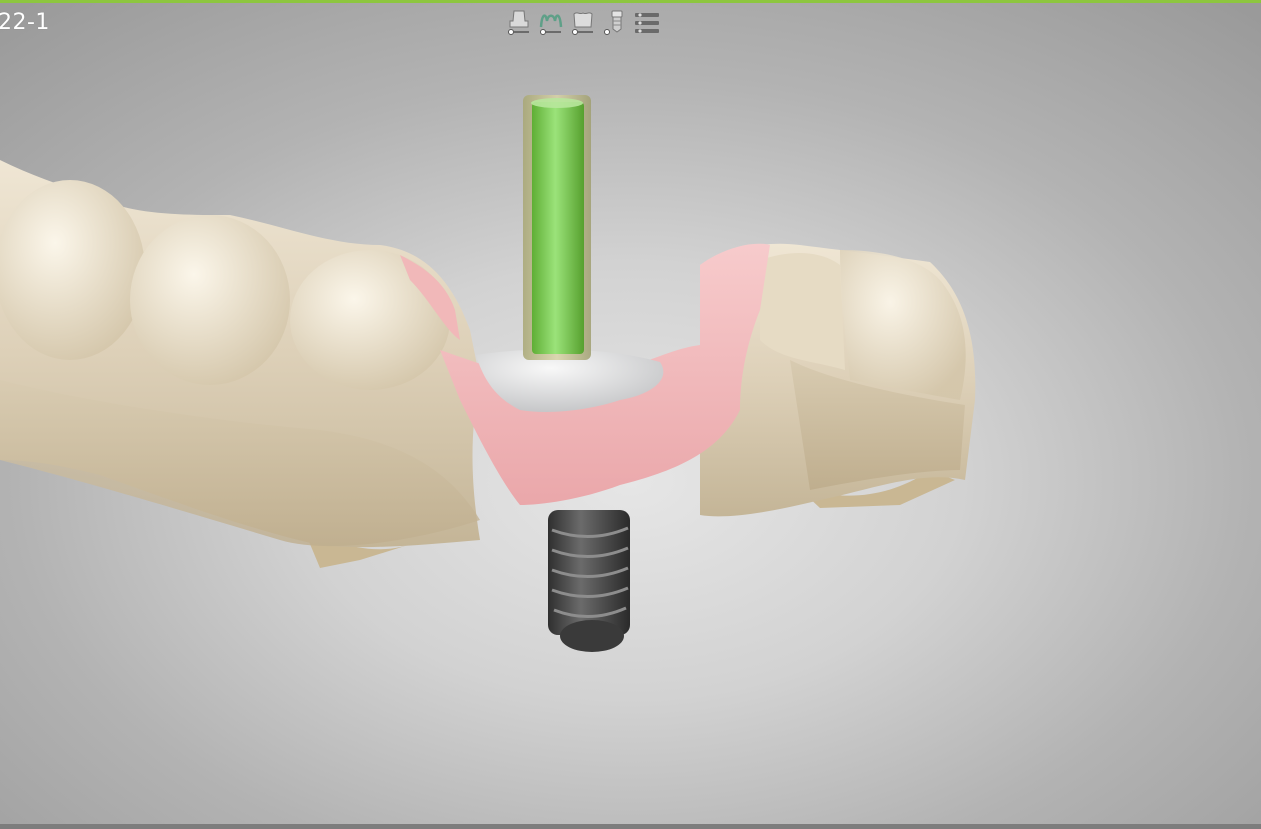 The image size is (1261, 829). Describe the element at coordinates (630, 826) in the screenshot. I see `bottom-status-bar` at that location.